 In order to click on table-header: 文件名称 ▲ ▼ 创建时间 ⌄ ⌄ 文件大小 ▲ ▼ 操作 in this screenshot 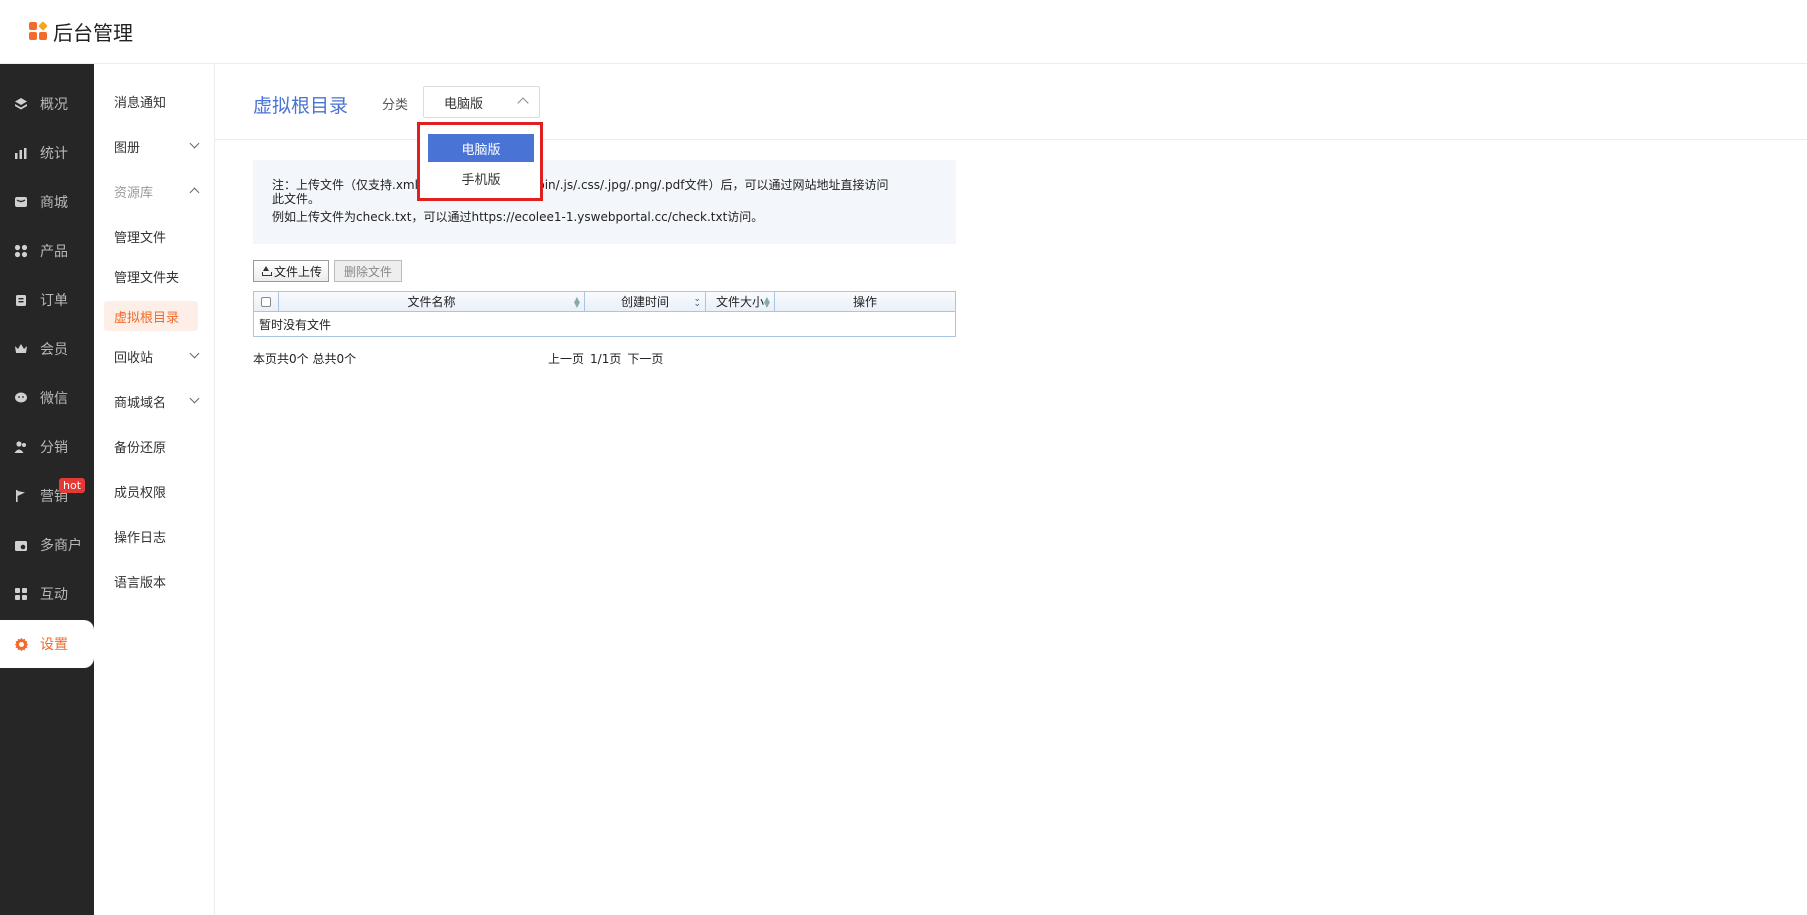, I will do `click(604, 302)`.